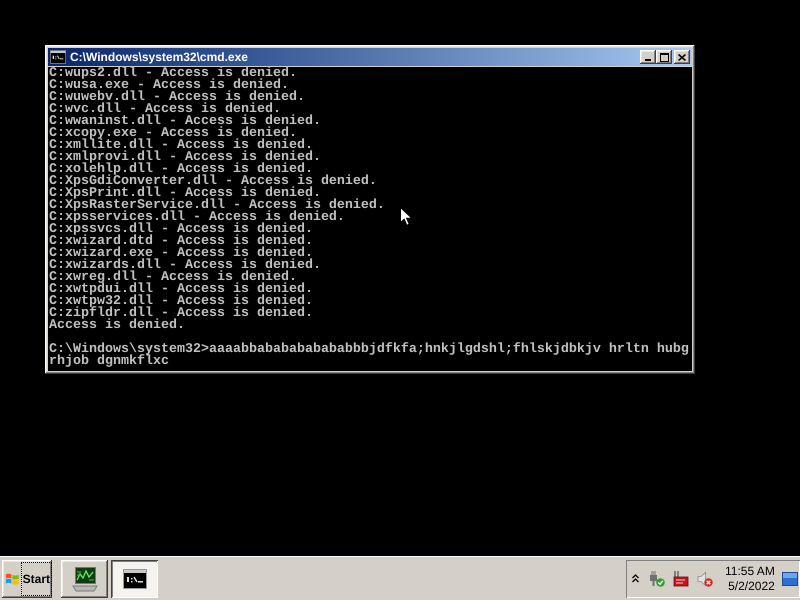 This screenshot has height=600, width=800. Describe the element at coordinates (751, 586) in the screenshot. I see `clock-date: 5/2/2022` at that location.